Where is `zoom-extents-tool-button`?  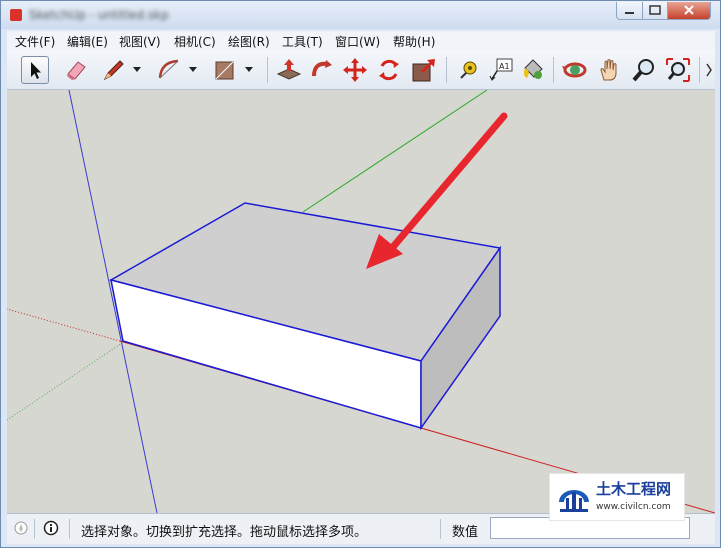 zoom-extents-tool-button is located at coordinates (678, 70).